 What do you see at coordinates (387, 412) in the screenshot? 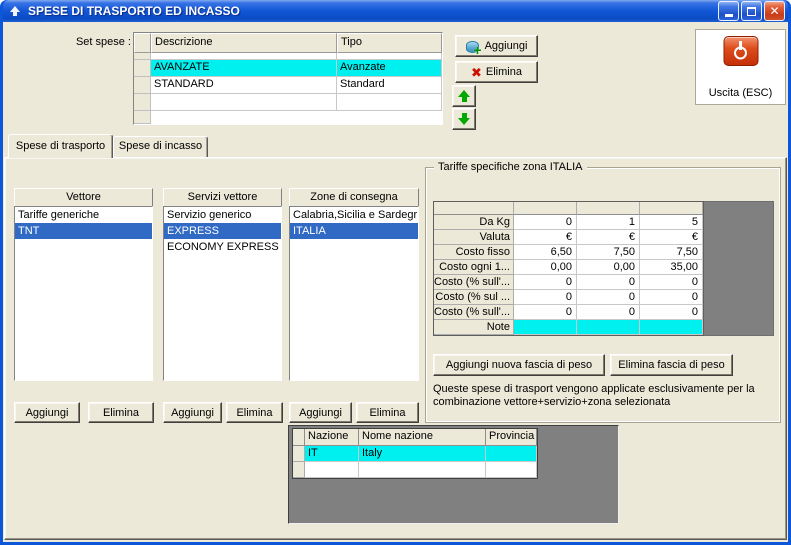
I see `zone-delete-button: Elimina` at bounding box center [387, 412].